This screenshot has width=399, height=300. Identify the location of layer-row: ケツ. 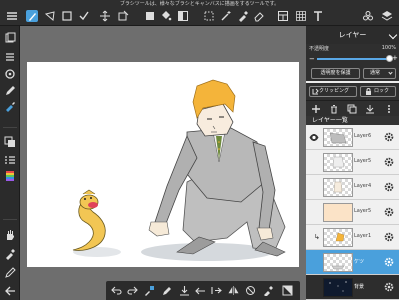
(352, 262).